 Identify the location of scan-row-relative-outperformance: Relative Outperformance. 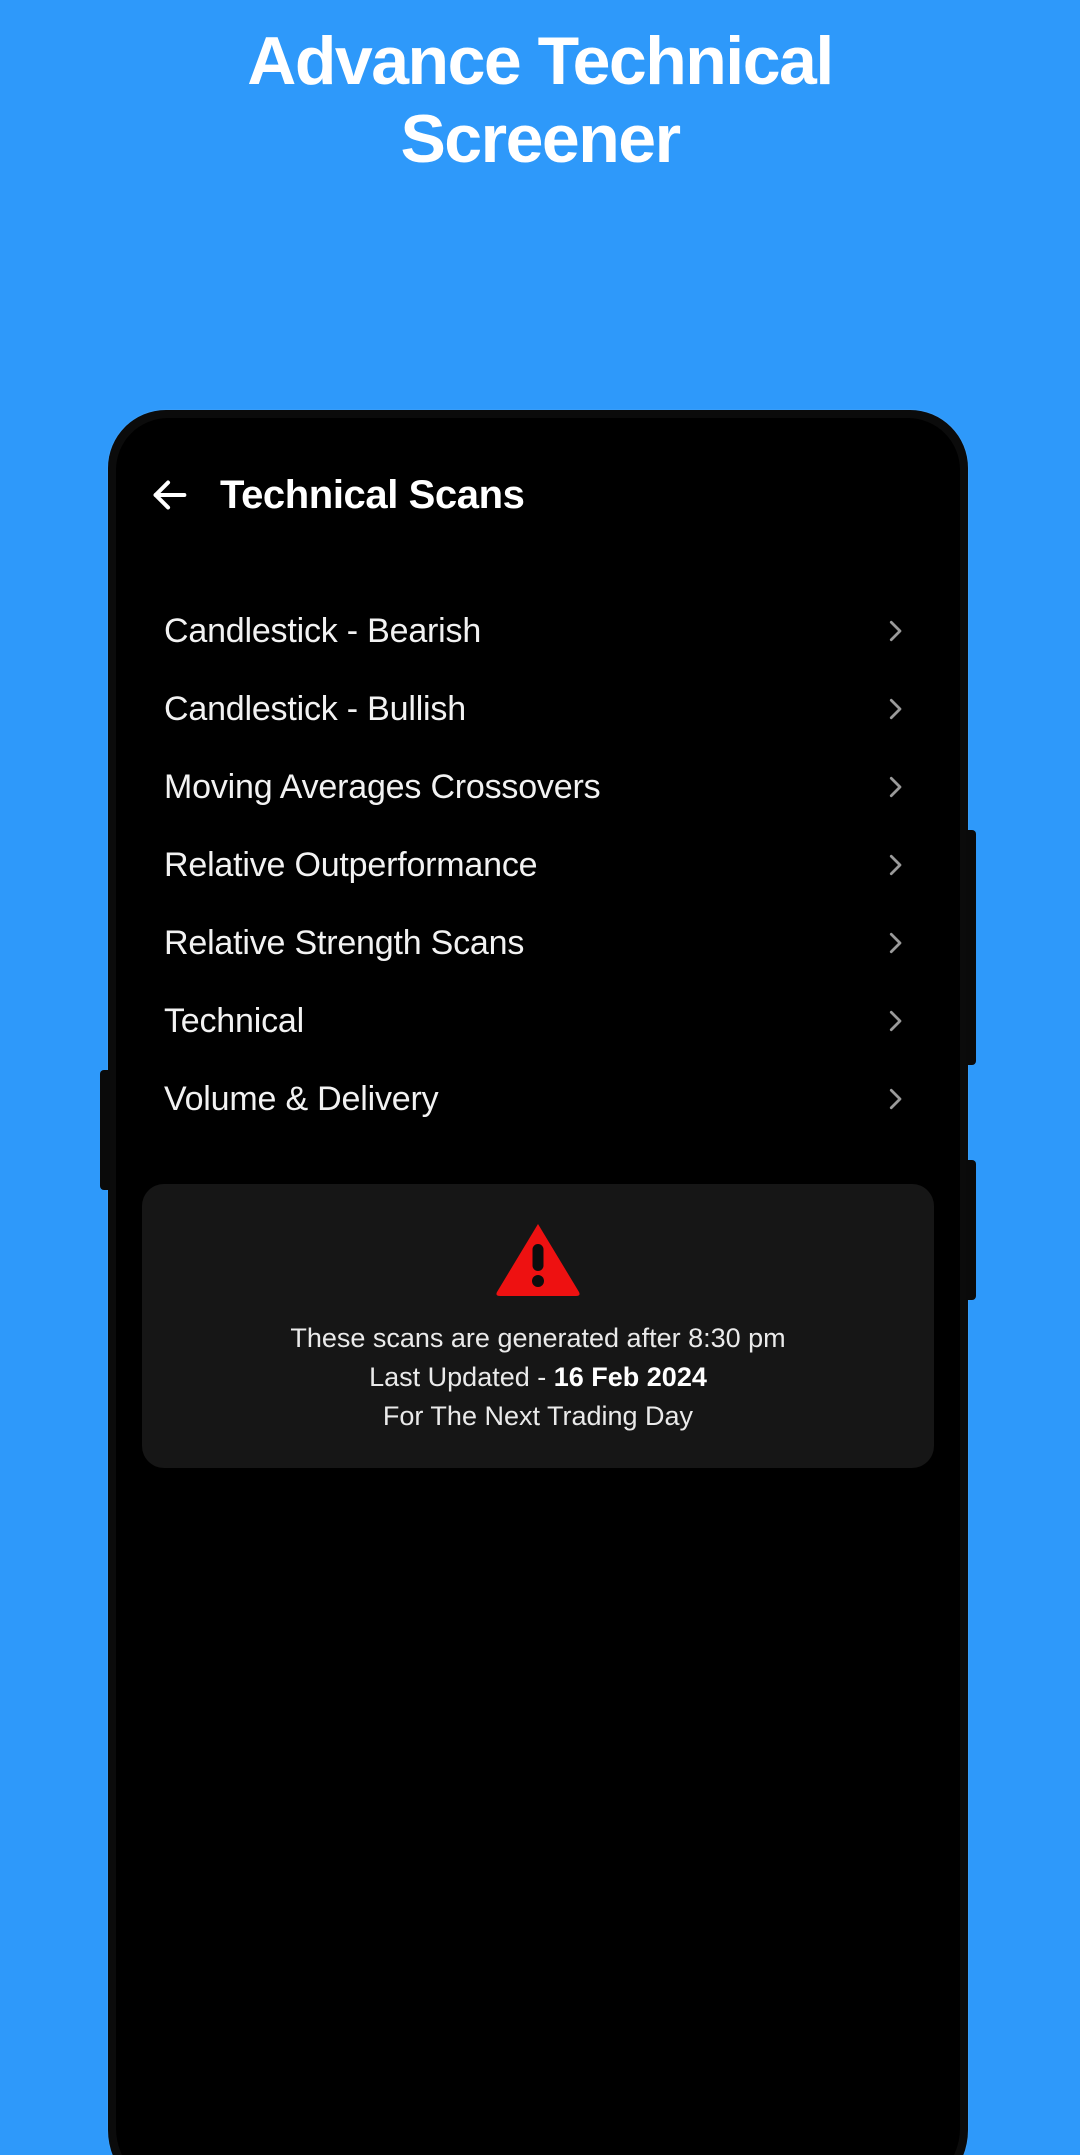
(538, 865).